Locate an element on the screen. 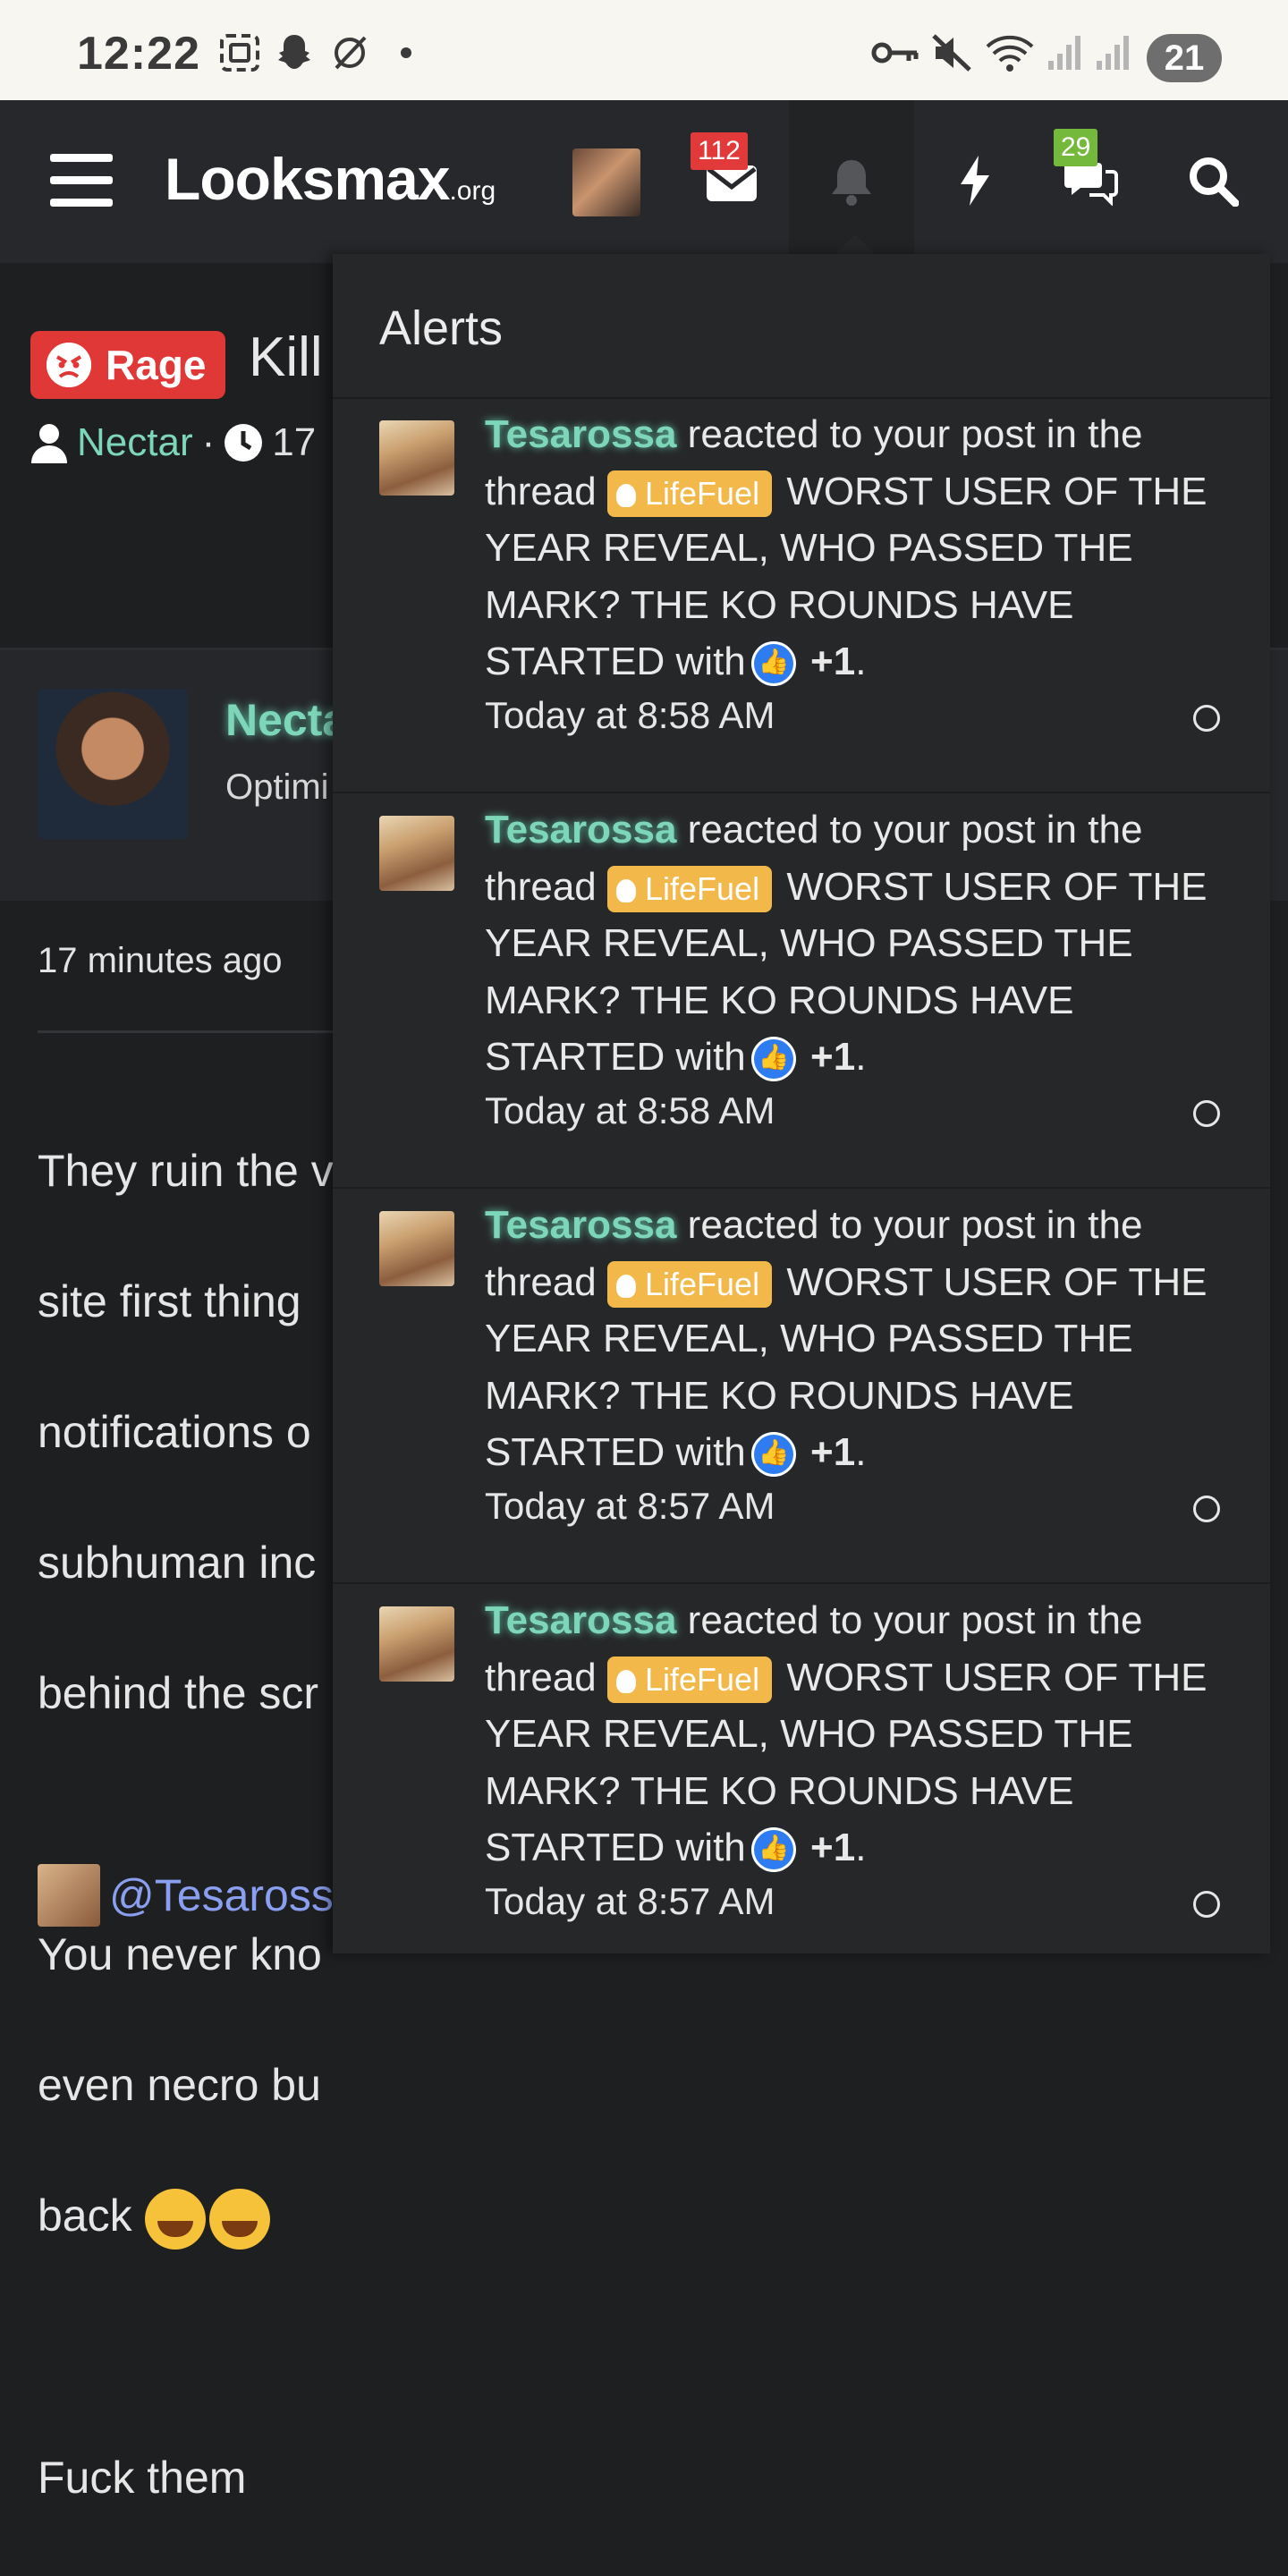 The width and height of the screenshot is (1288, 2576). site-logo: Looksmax.org is located at coordinates (330, 179).